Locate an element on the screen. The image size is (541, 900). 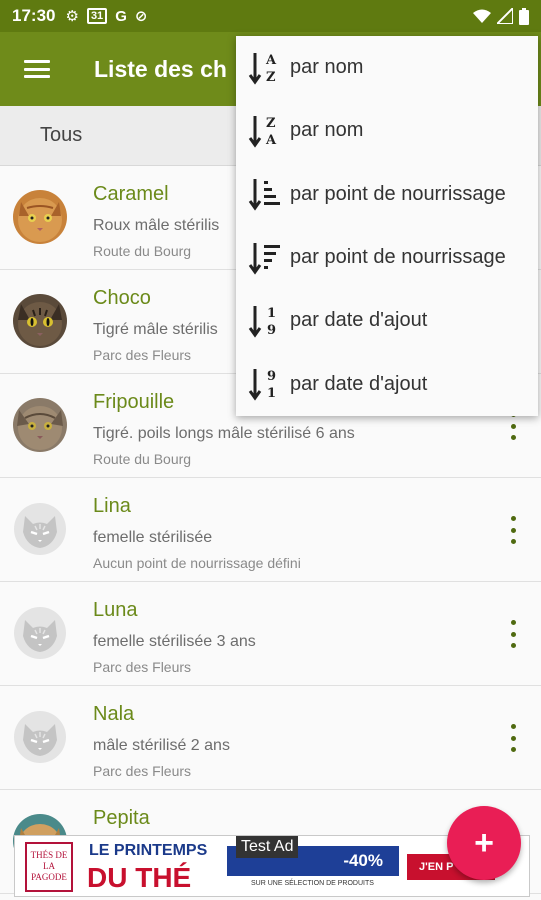
sort-alpha-asc-icon: A Z is located at coordinates (262, 68).